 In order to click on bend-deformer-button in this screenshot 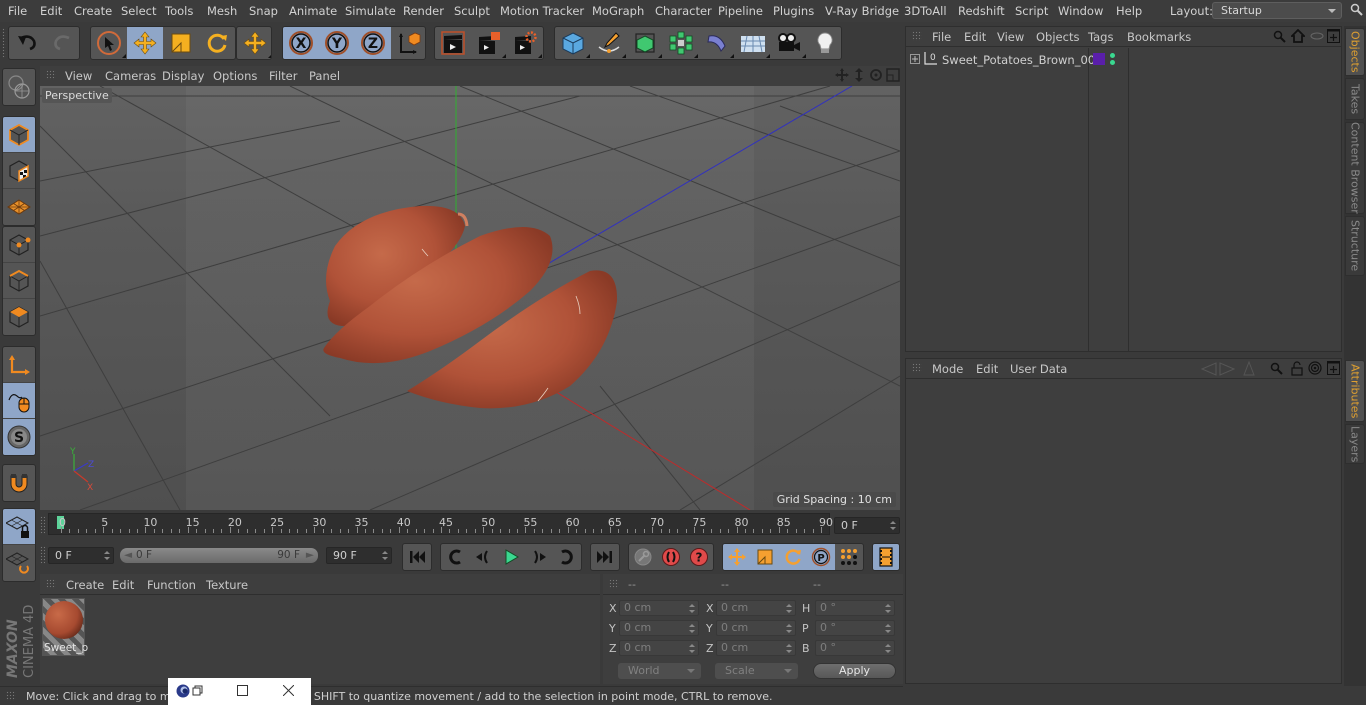, I will do `click(717, 43)`.